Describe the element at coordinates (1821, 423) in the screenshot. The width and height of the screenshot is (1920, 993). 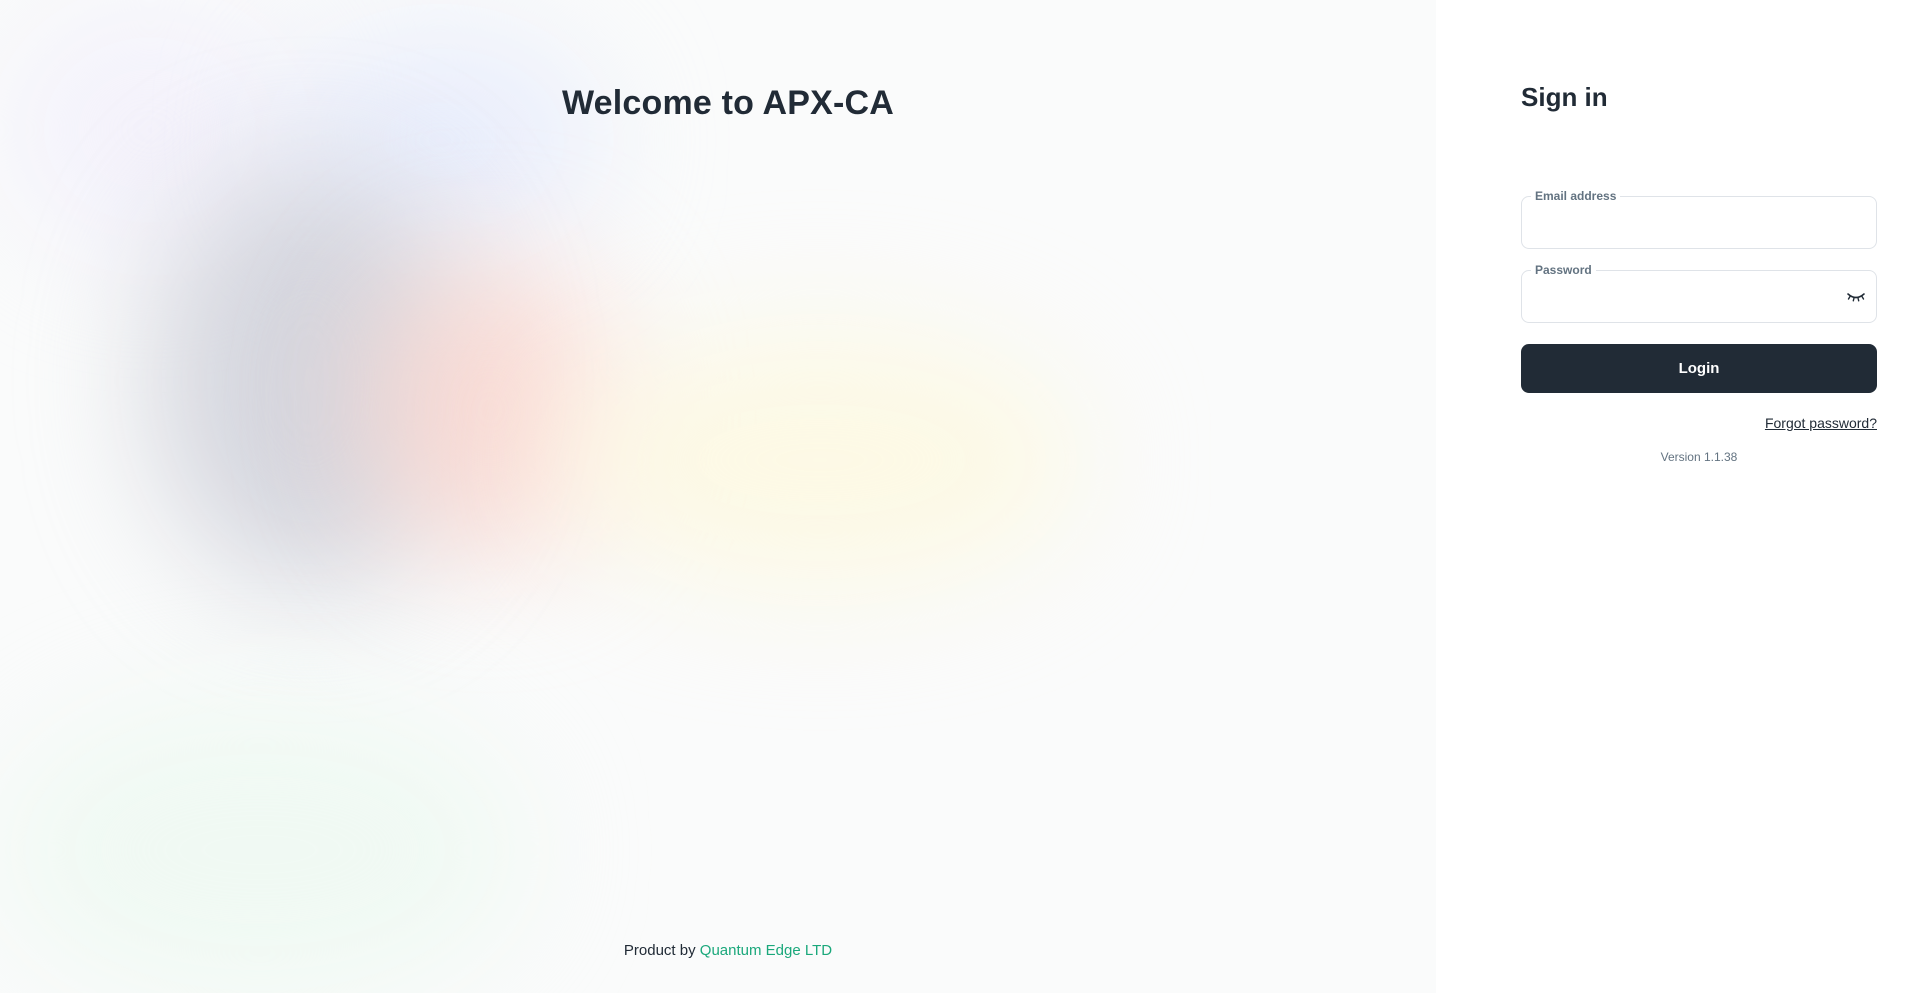
I see `forgot-password-link: Forgot password?` at that location.